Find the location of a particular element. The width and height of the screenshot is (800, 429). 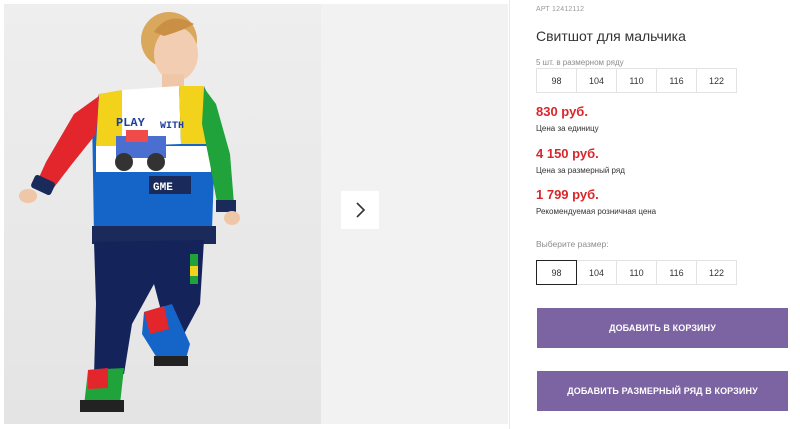

size-option-122: 122 is located at coordinates (716, 272).